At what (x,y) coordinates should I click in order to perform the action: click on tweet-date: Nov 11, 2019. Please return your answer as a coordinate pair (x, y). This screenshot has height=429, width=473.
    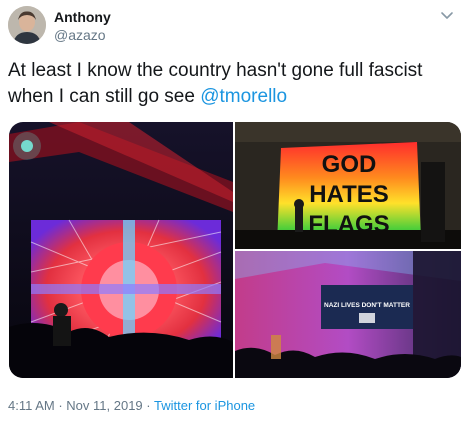
    Looking at the image, I should click on (104, 405).